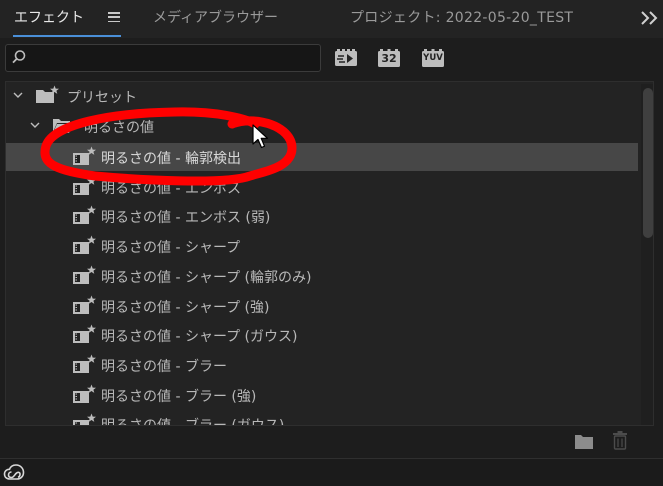 The width and height of the screenshot is (663, 486). What do you see at coordinates (179, 396) in the screenshot?
I see `tree-preset-label: 明るさの値 - ブラー (強)` at bounding box center [179, 396].